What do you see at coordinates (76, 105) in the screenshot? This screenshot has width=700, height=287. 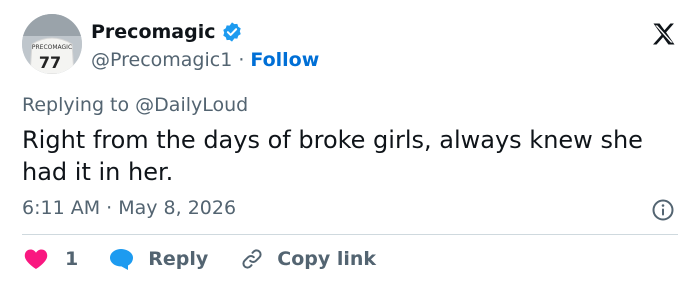 I see `replying-to-prefix: Replying to` at bounding box center [76, 105].